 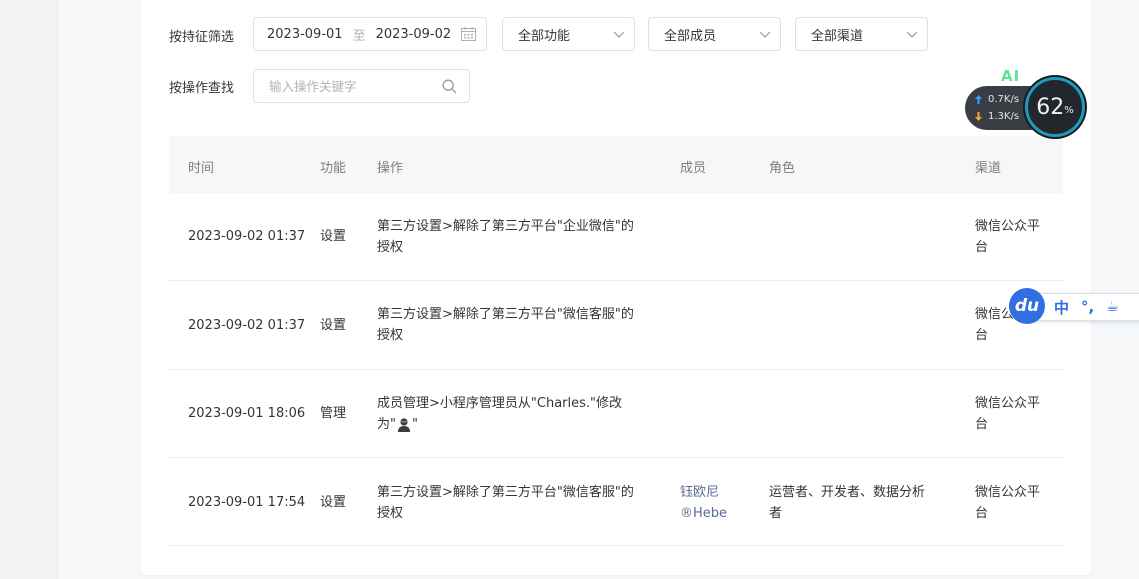 What do you see at coordinates (505, 226) in the screenshot?
I see `row-operation-line1: 第三方设置>解除了第三方平台"企业微信"的` at bounding box center [505, 226].